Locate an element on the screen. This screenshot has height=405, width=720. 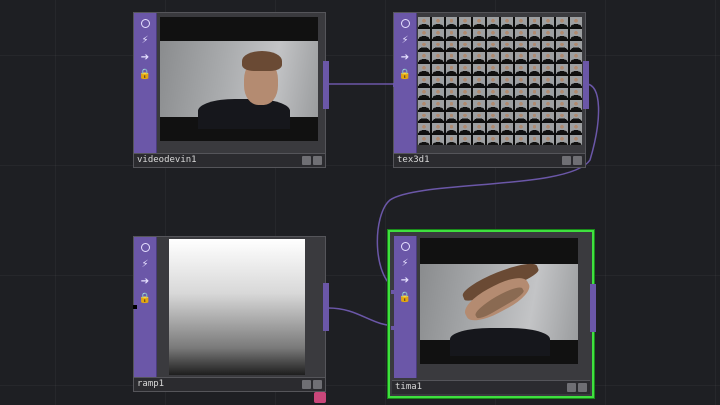
ramp-preview is located at coordinates (237, 307).